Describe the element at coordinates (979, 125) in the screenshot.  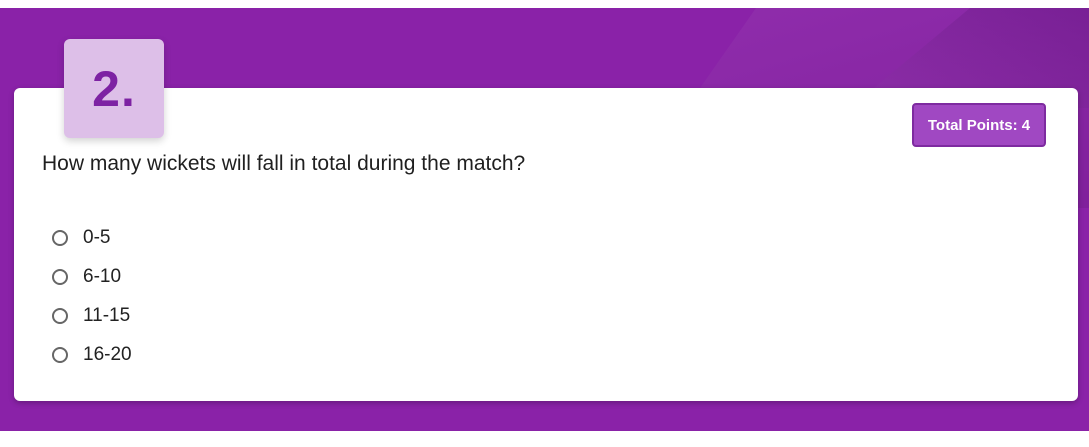
I see `total-points-badge: Total Points: 4` at that location.